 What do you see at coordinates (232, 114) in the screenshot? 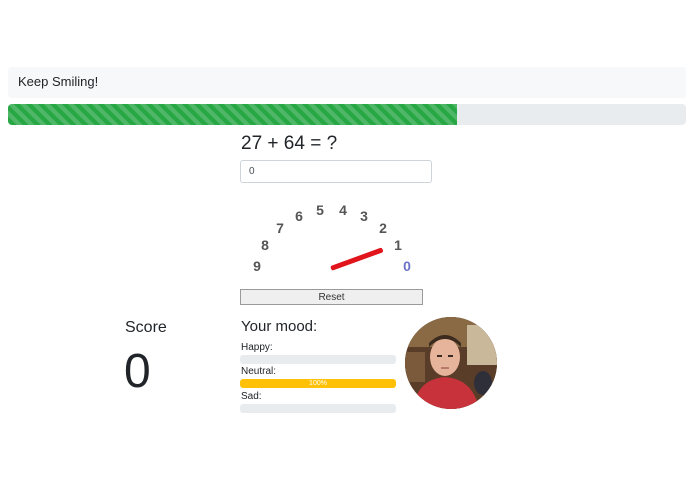
I see `session-progress-fill` at bounding box center [232, 114].